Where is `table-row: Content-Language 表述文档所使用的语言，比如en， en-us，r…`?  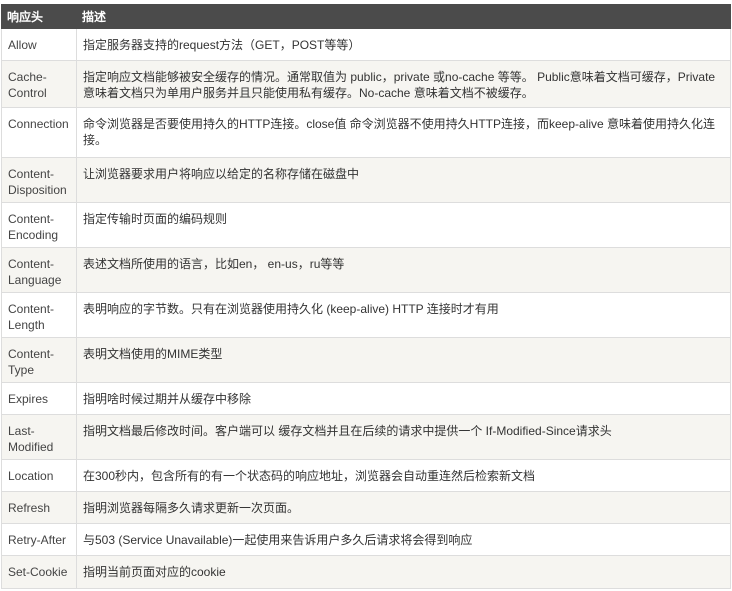
table-row: Content-Language 表述文档所使用的语言，比如en， en-us，r… is located at coordinates (366, 270).